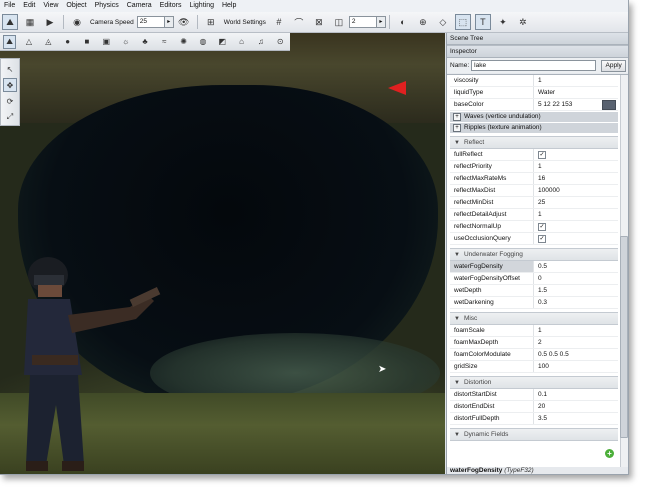  Describe the element at coordinates (534, 303) in the screenshot. I see `property-row: wetDarkening 0.3` at that location.